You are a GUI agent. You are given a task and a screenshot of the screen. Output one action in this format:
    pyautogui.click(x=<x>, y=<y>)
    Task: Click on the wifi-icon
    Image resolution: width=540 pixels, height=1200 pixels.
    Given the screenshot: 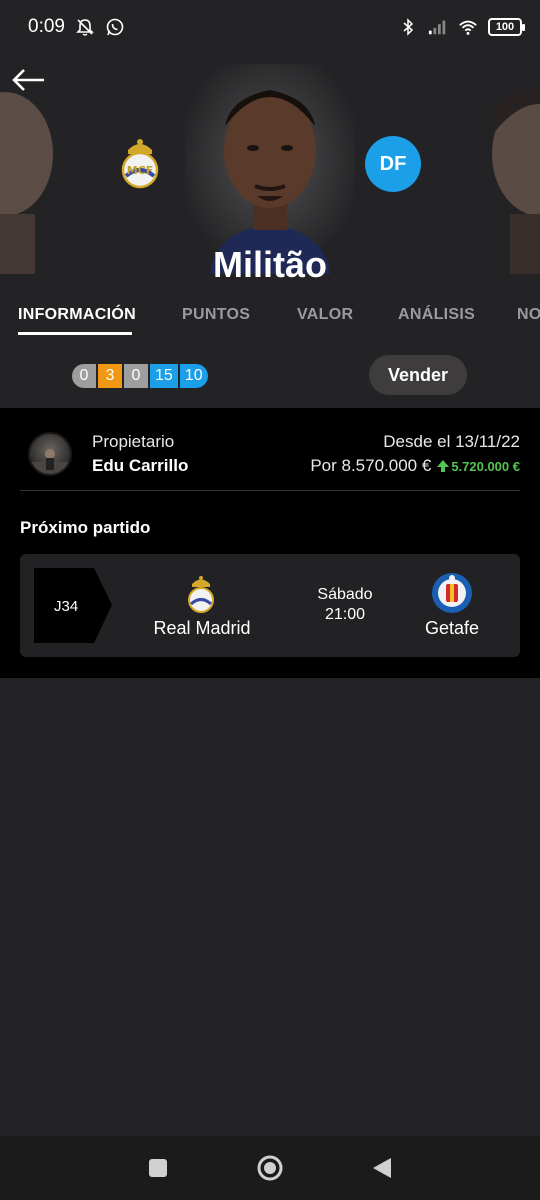 What is the action you would take?
    pyautogui.click(x=468, y=27)
    